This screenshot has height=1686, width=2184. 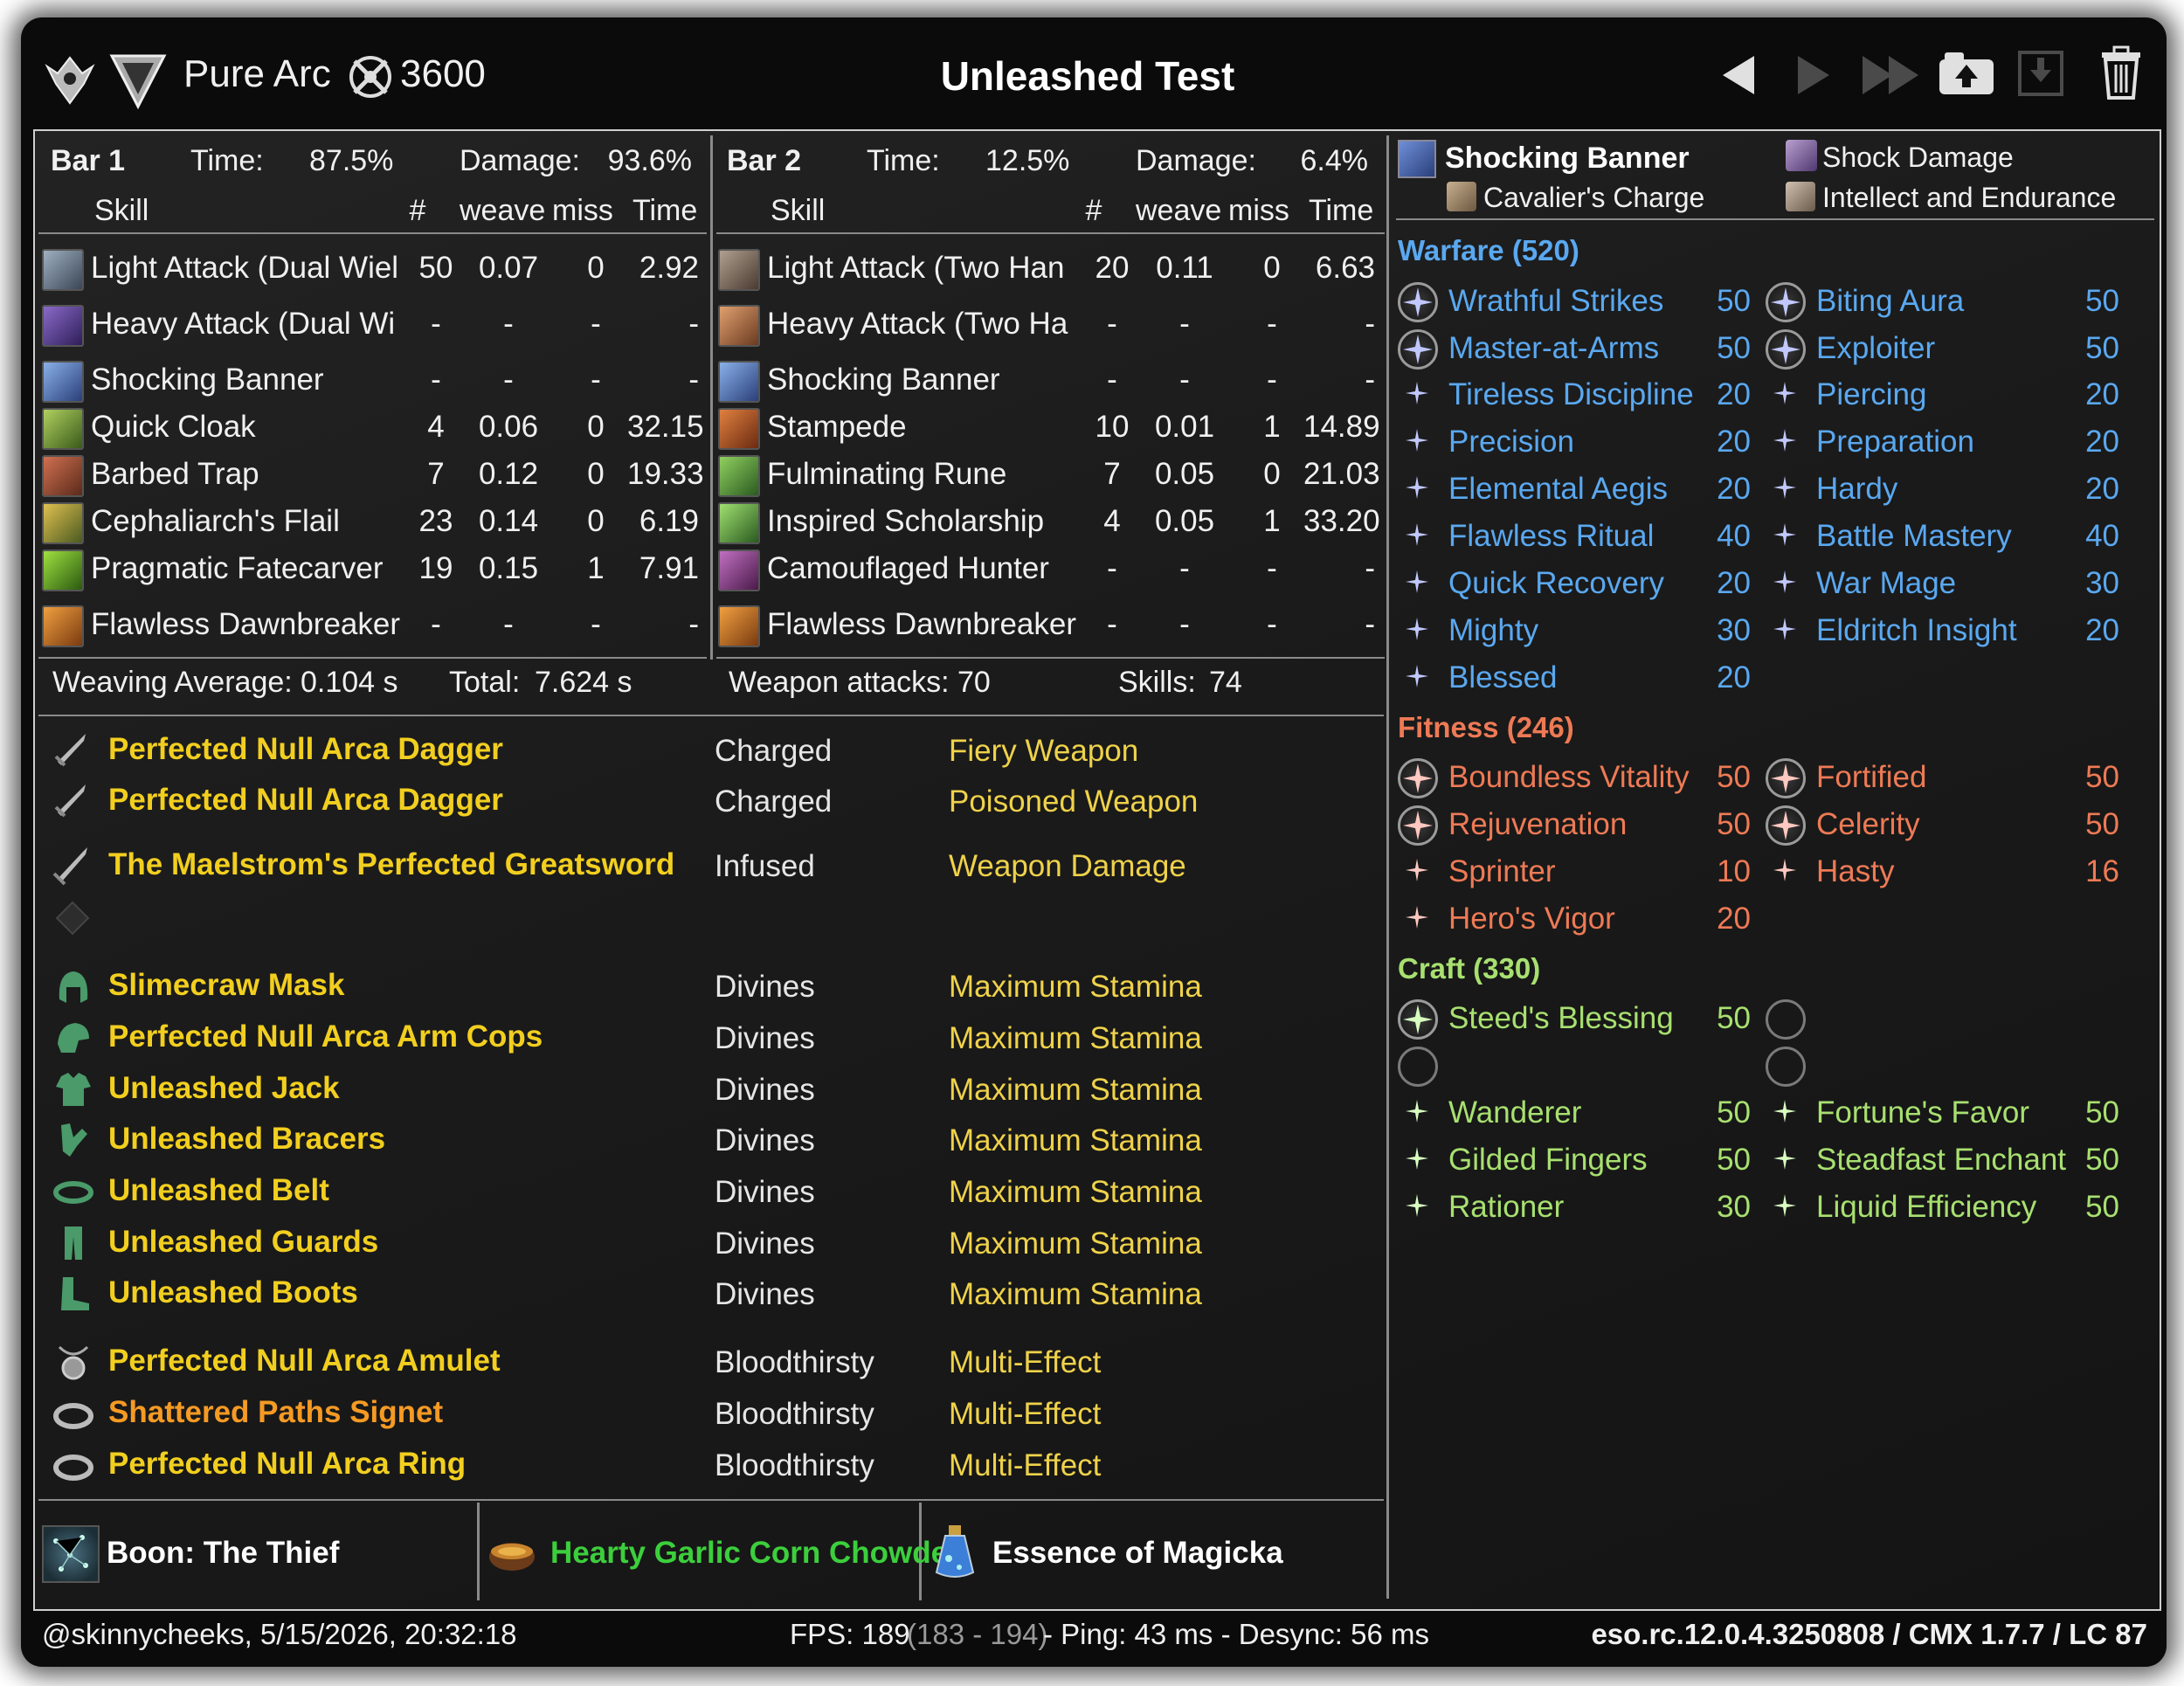 I want to click on build-name: Pure Arc, so click(x=257, y=73).